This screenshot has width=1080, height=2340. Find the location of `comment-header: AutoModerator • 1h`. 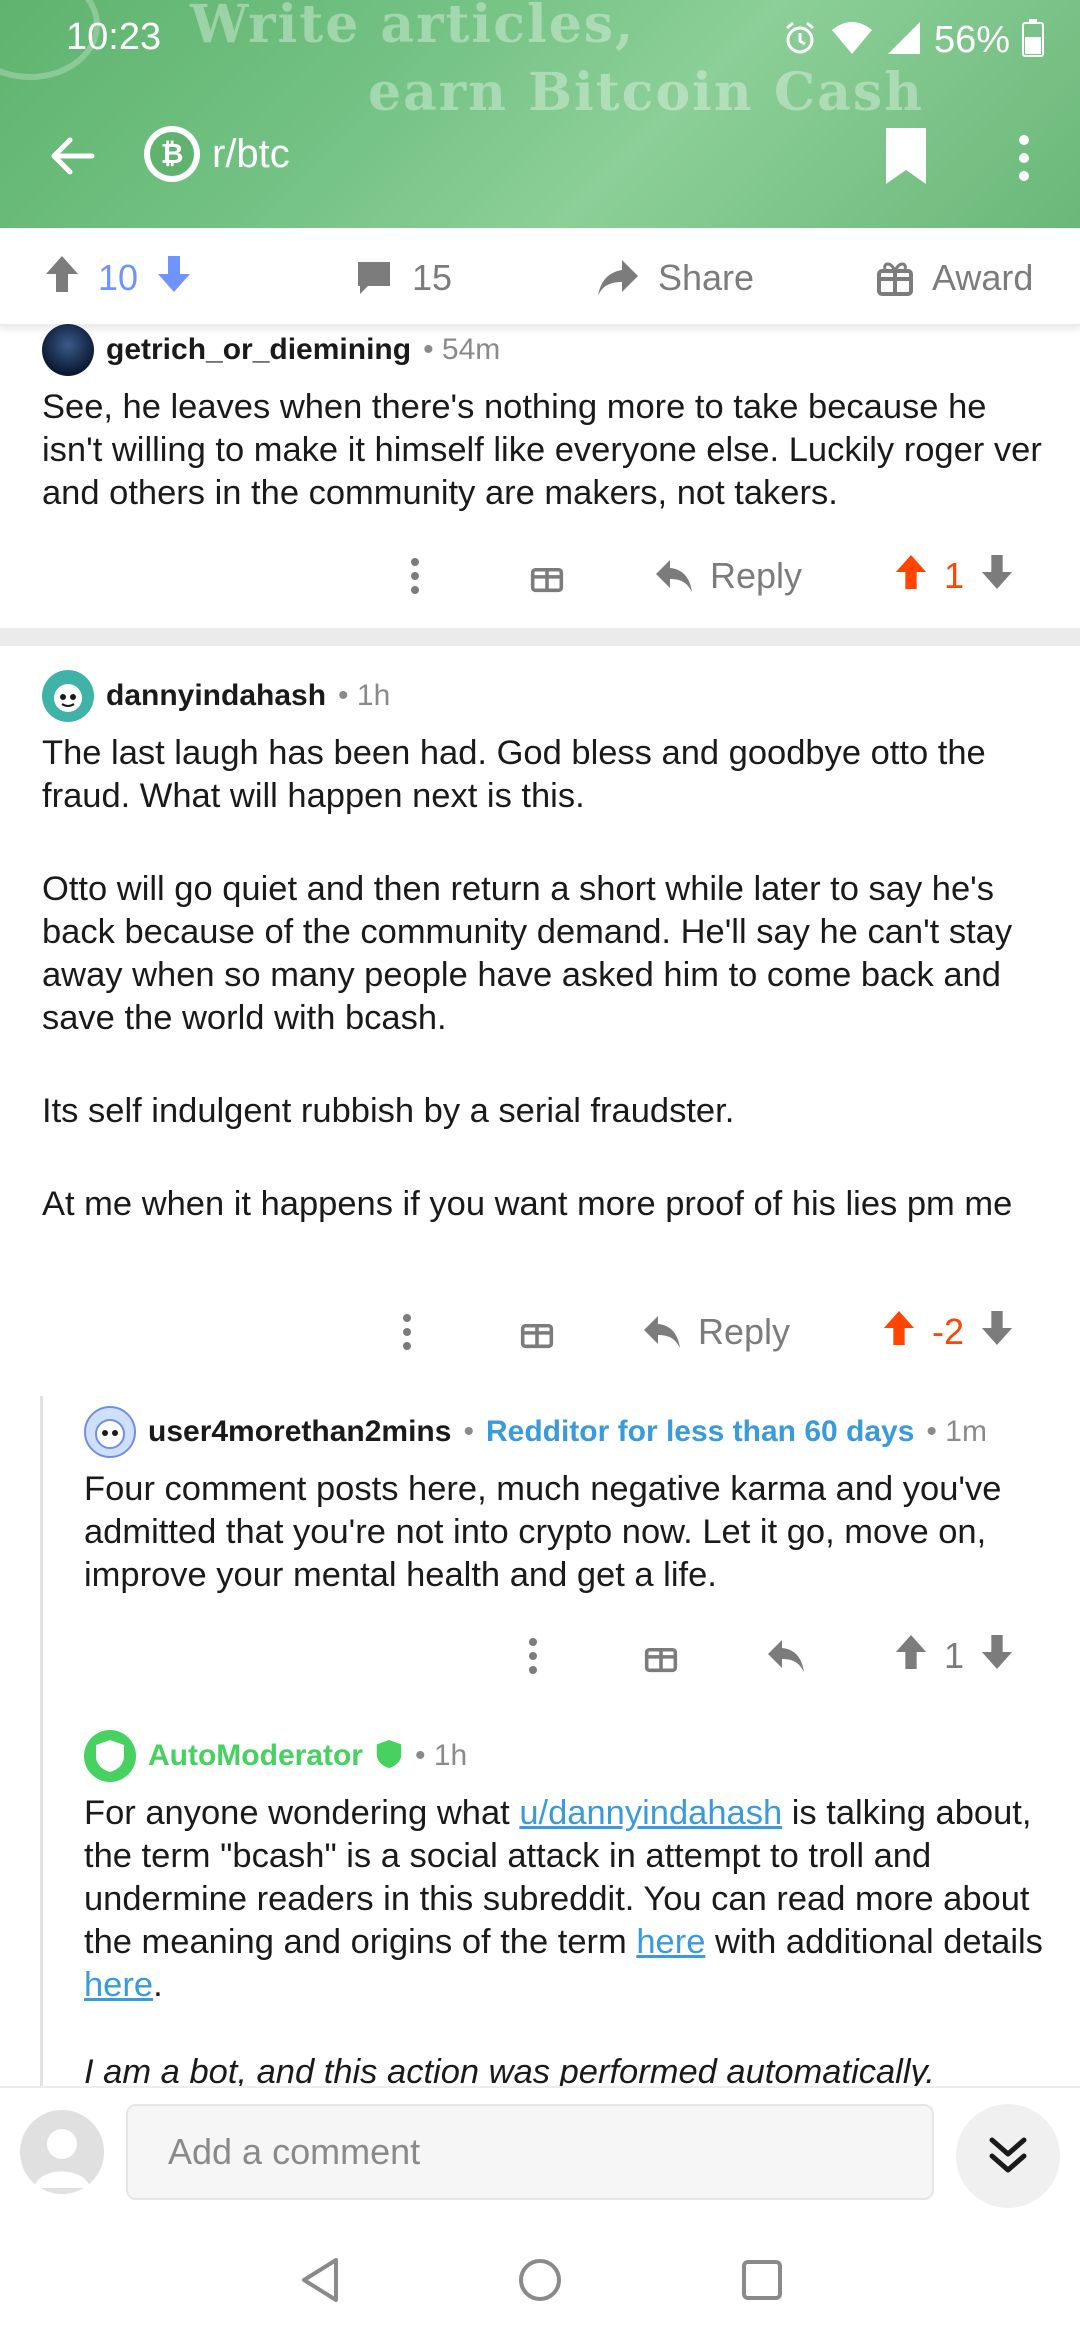

comment-header: AutoModerator • 1h is located at coordinates (574, 1756).